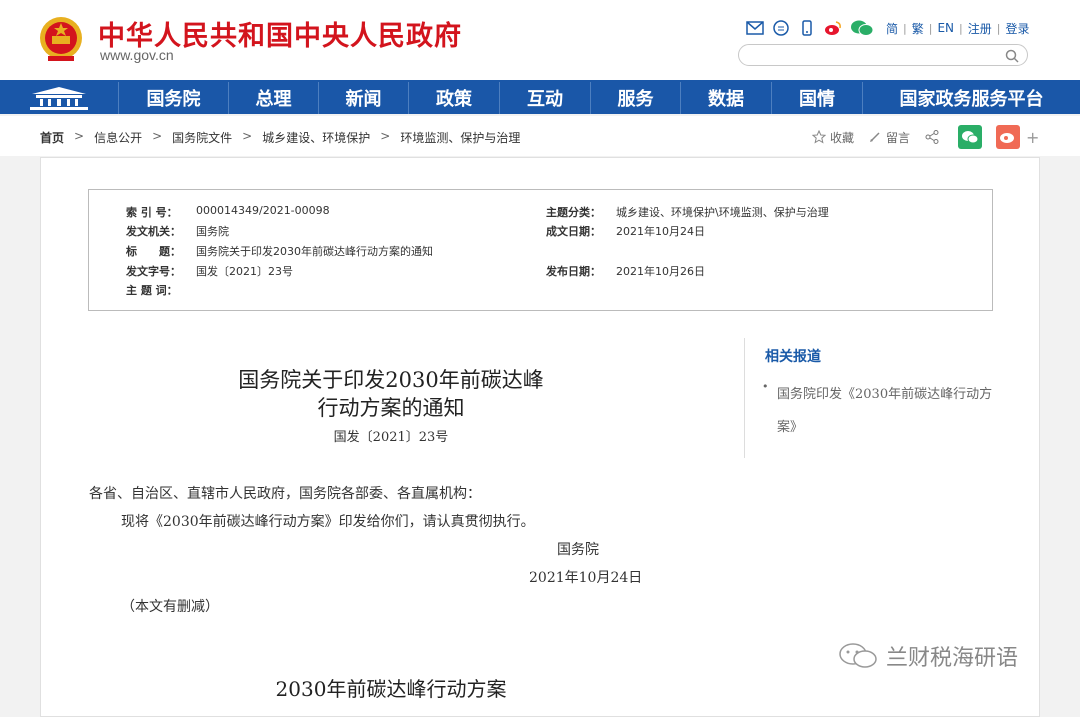 This screenshot has width=1080, height=717. What do you see at coordinates (152, 212) in the screenshot?
I see `meta-index-key: 索 引 号：` at bounding box center [152, 212].